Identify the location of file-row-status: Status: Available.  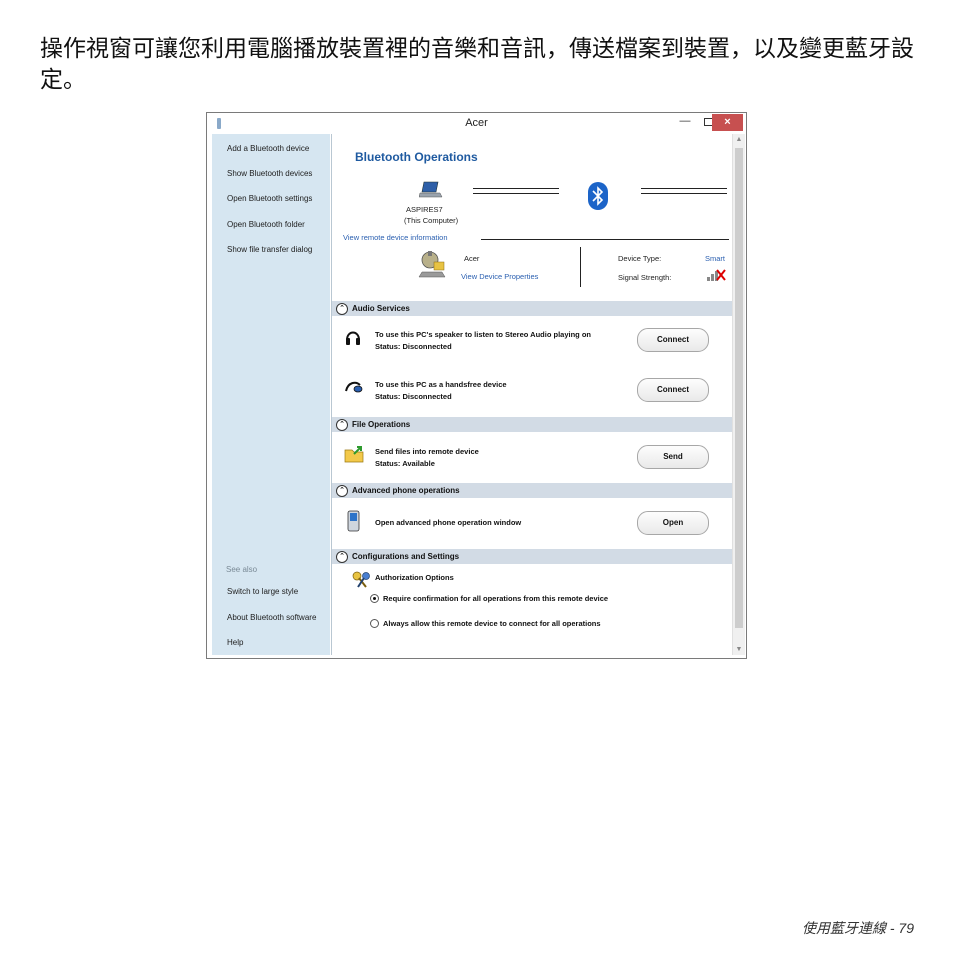
(405, 463).